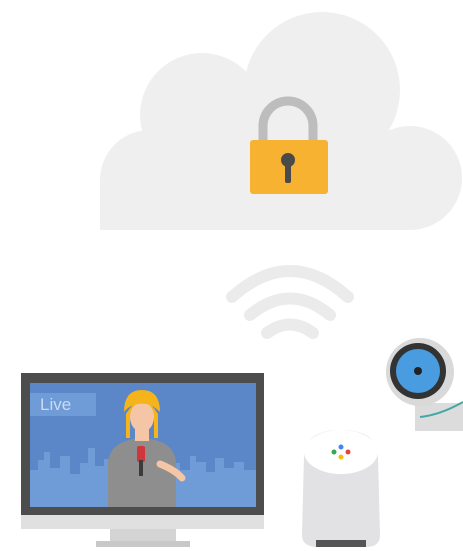 This screenshot has width=463, height=551. What do you see at coordinates (290, 302) in the screenshot?
I see `wifi-icon` at bounding box center [290, 302].